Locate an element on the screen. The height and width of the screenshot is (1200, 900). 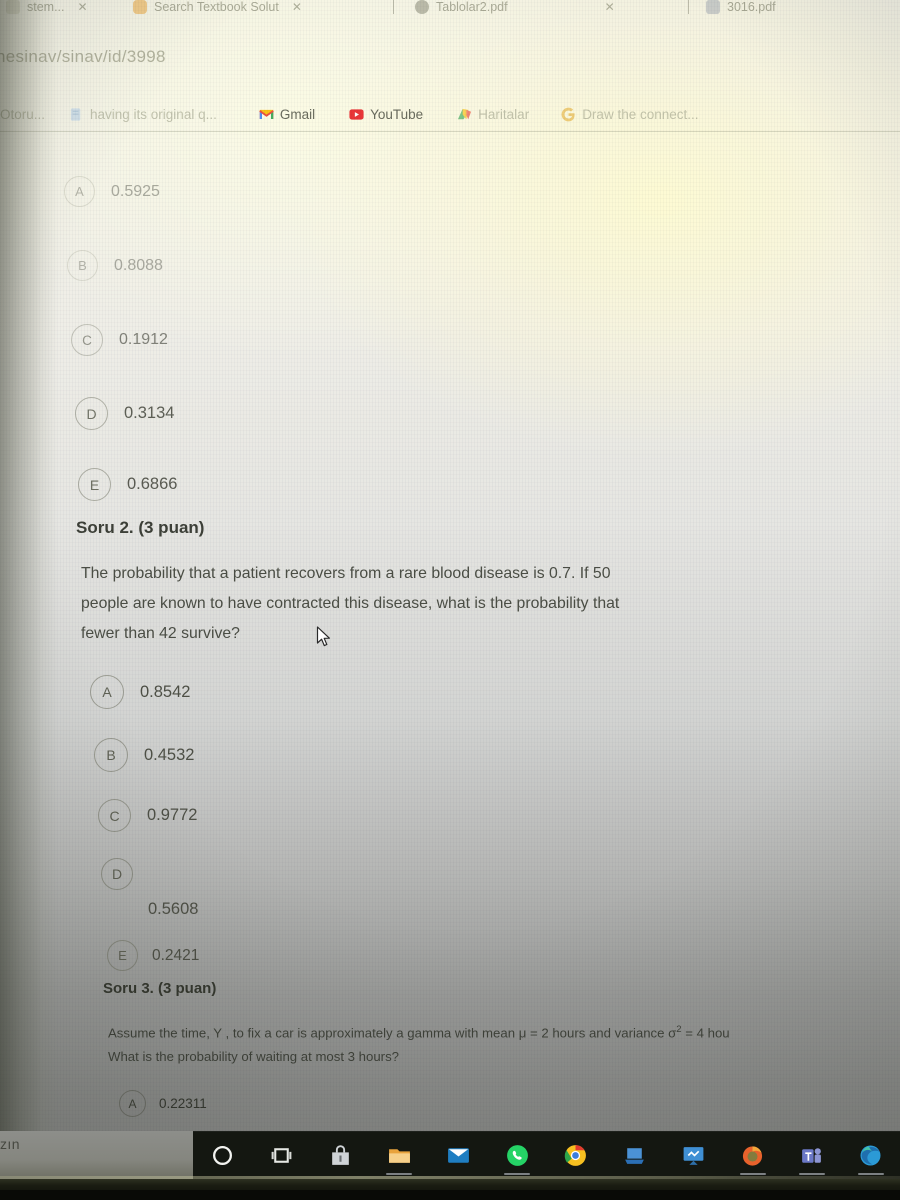
q1-option-b: B 0.8088 is located at coordinates (115, 265).